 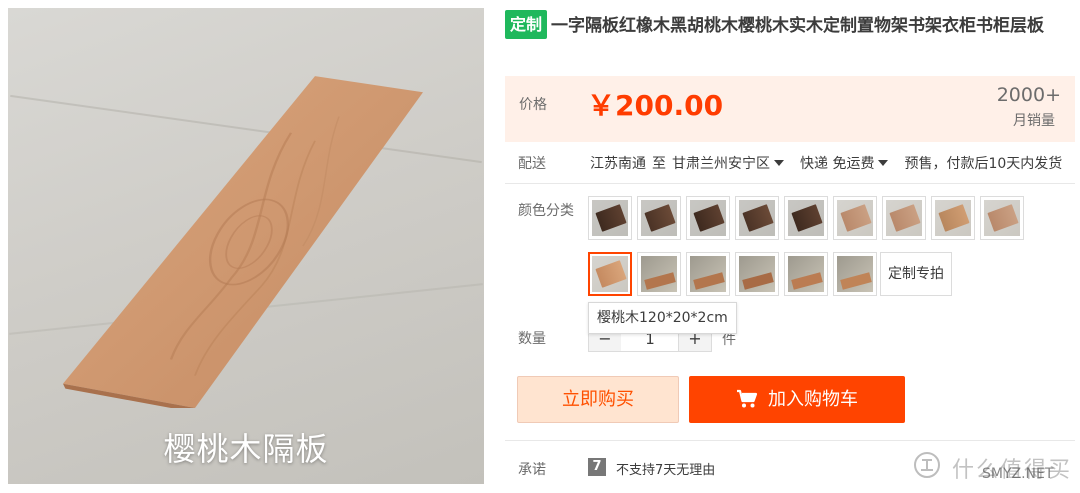 I want to click on ship-destination: 甘肃兰州安宁区, so click(x=721, y=164).